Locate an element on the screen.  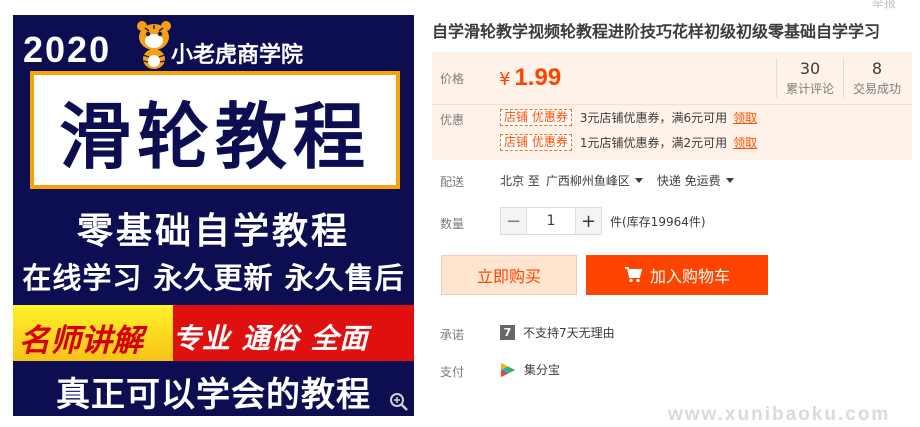
promotion-label: 优惠 is located at coordinates (452, 120).